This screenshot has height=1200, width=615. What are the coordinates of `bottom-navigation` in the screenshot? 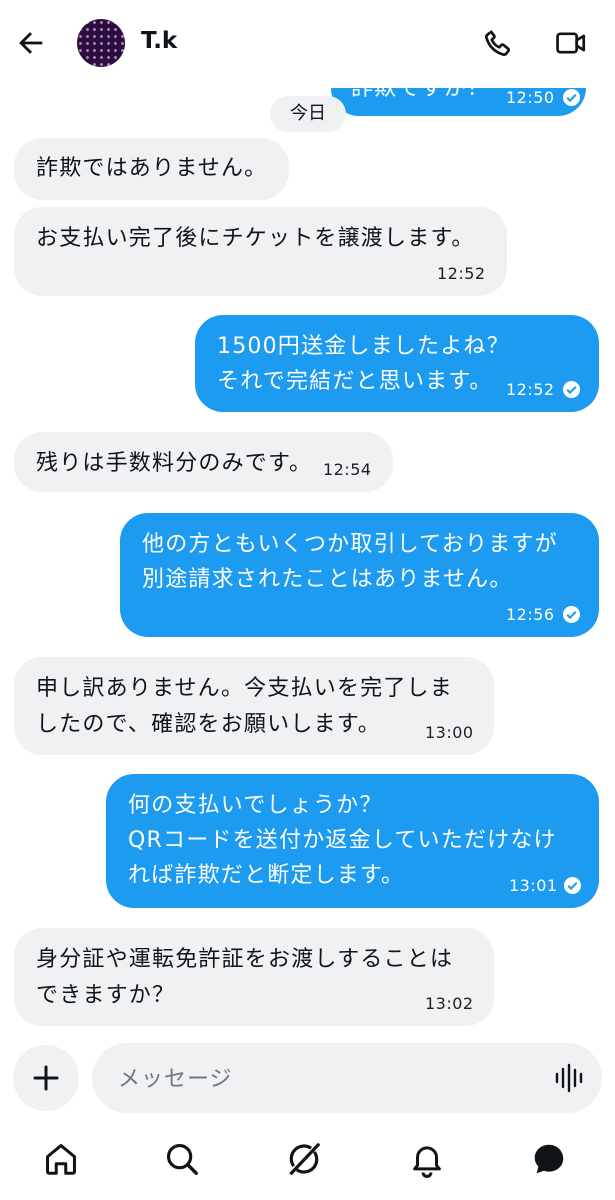 It's located at (307, 1162).